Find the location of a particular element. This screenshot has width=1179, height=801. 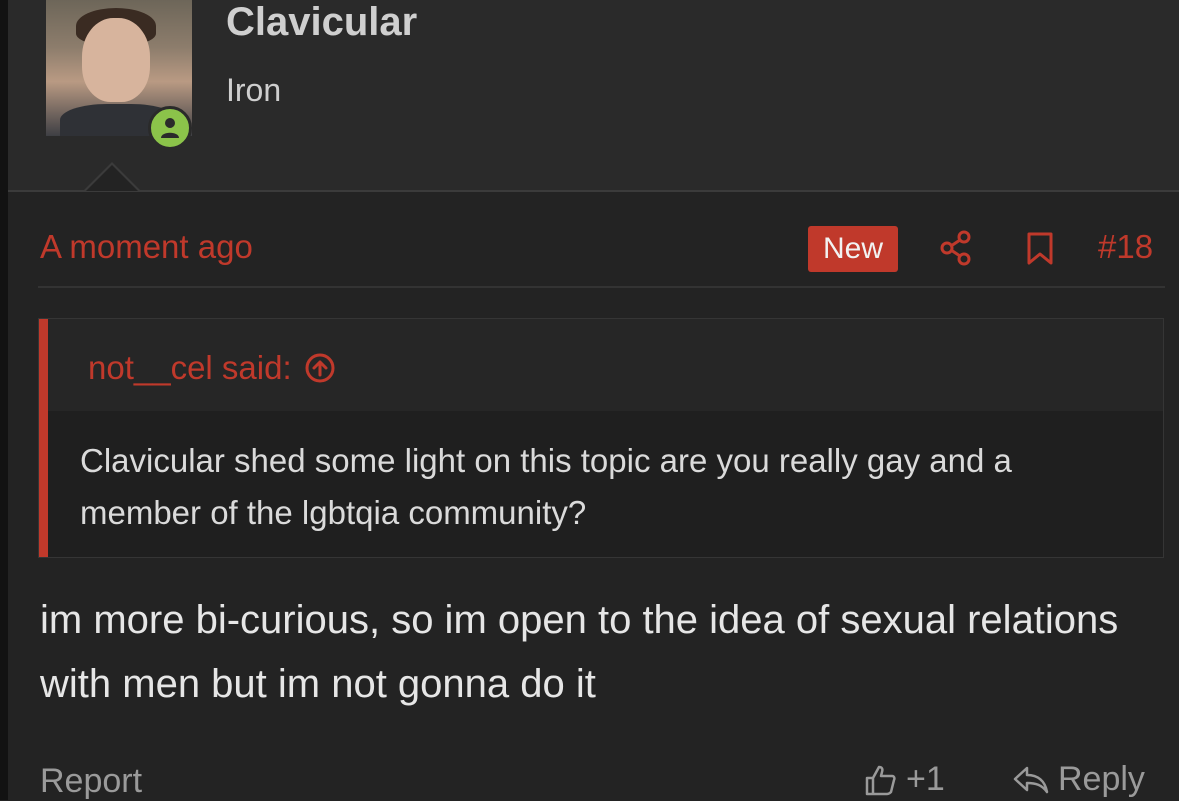

post-footer is located at coordinates (593, 780).